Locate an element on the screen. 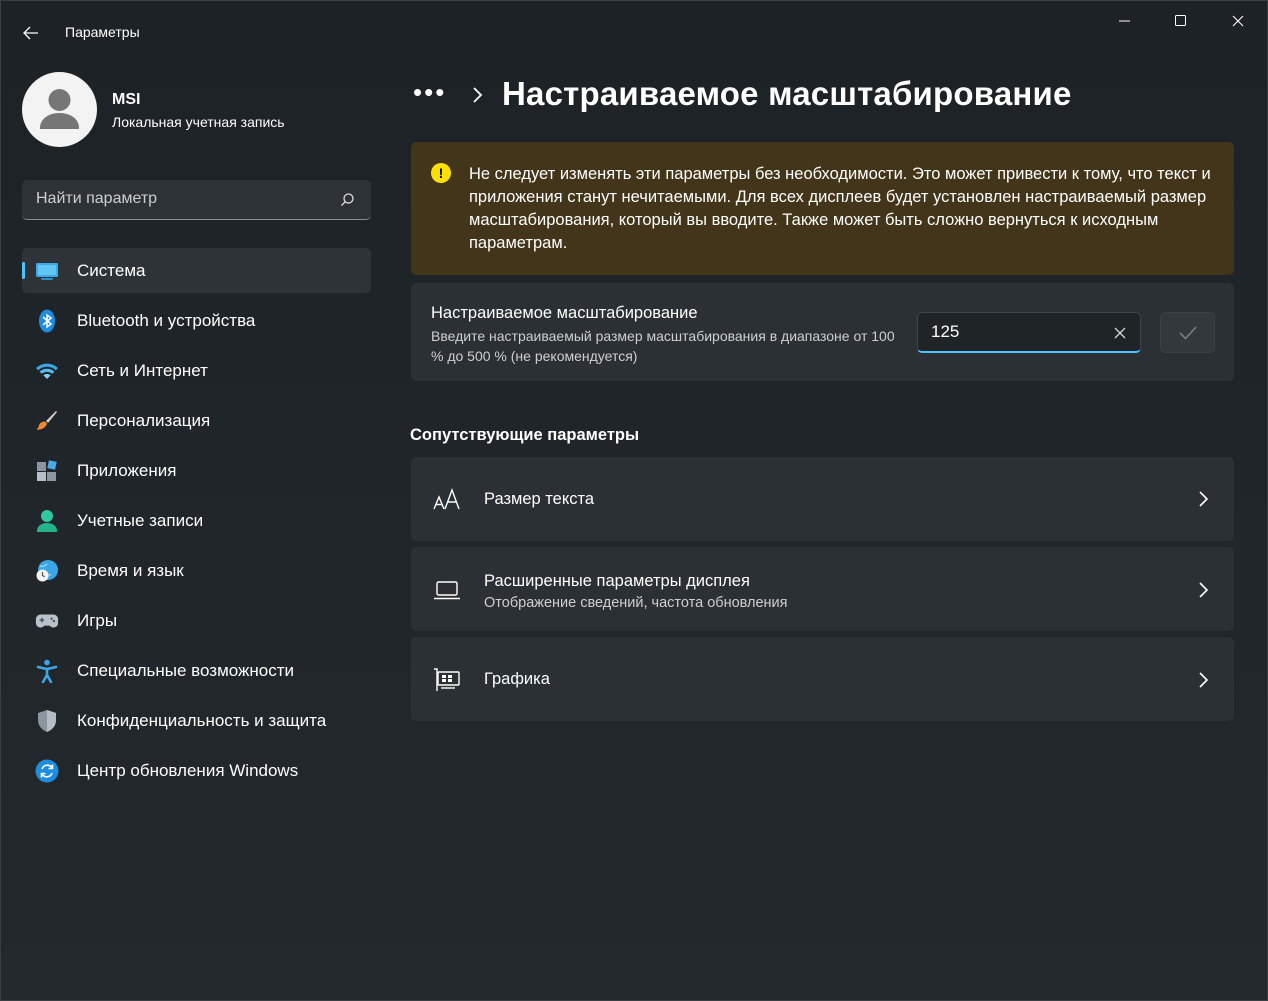  back-button is located at coordinates (31, 33).